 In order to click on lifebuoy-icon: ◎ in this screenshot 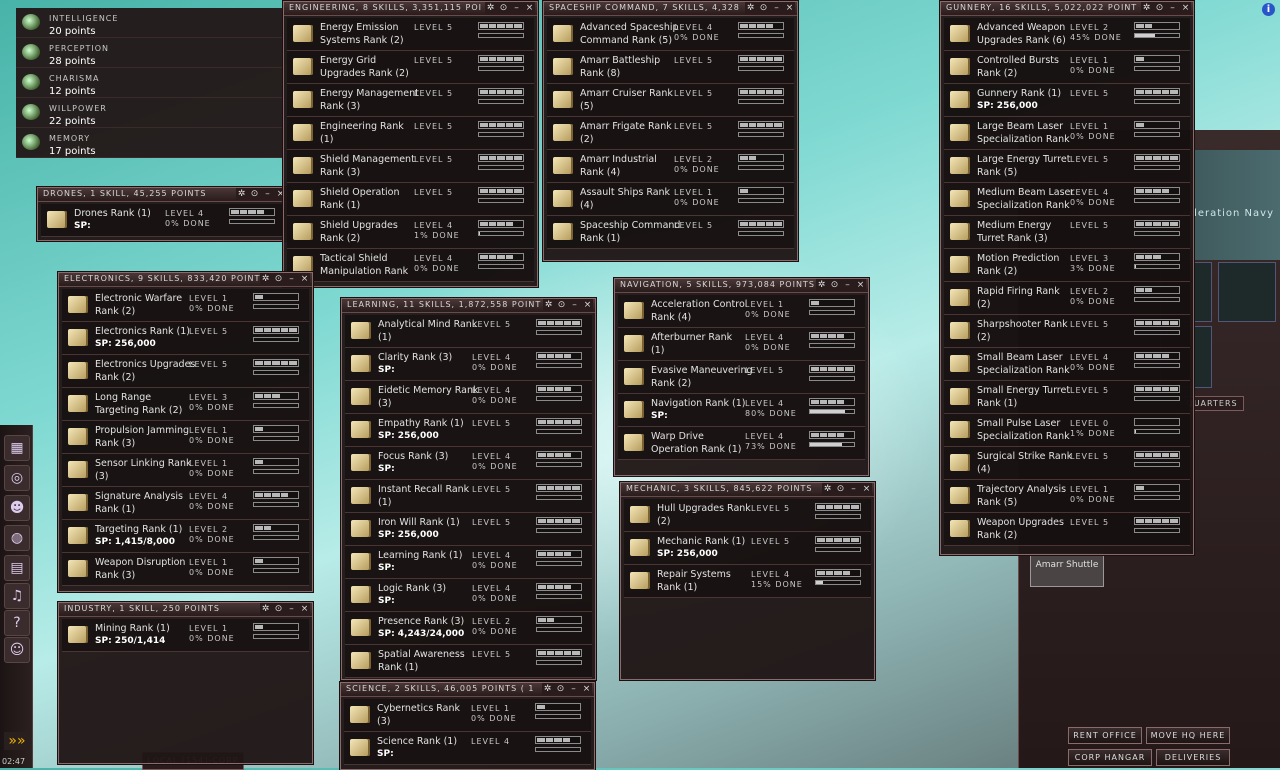, I will do `click(17, 478)`.